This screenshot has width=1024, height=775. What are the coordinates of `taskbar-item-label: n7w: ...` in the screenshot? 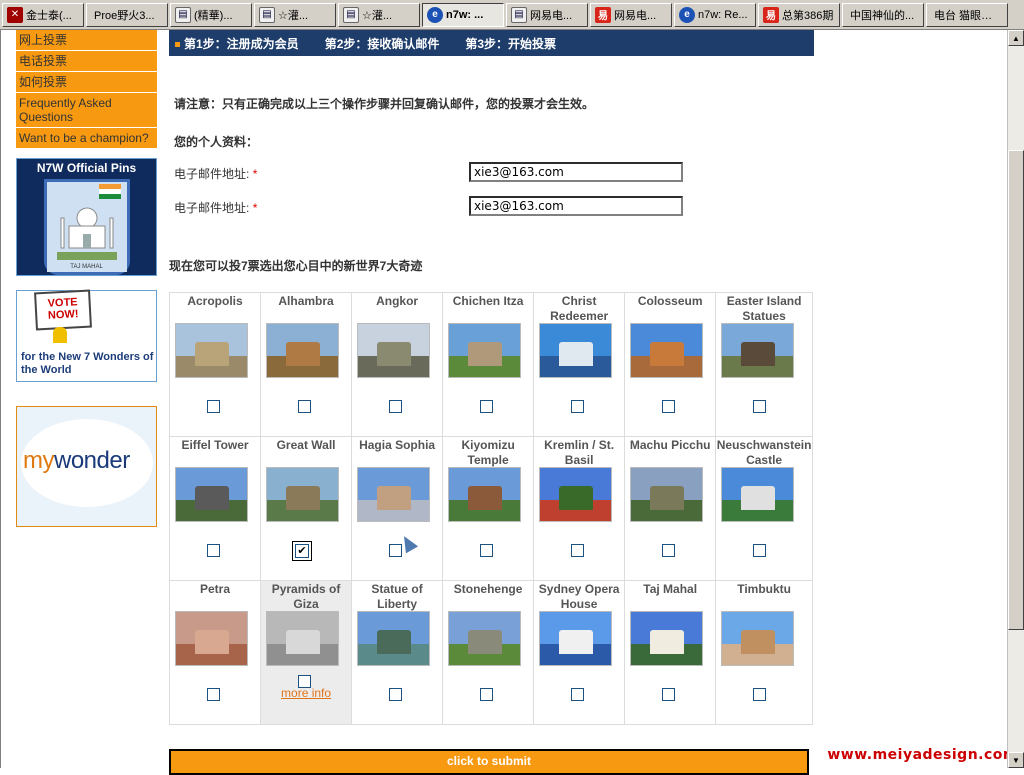 It's located at (465, 14).